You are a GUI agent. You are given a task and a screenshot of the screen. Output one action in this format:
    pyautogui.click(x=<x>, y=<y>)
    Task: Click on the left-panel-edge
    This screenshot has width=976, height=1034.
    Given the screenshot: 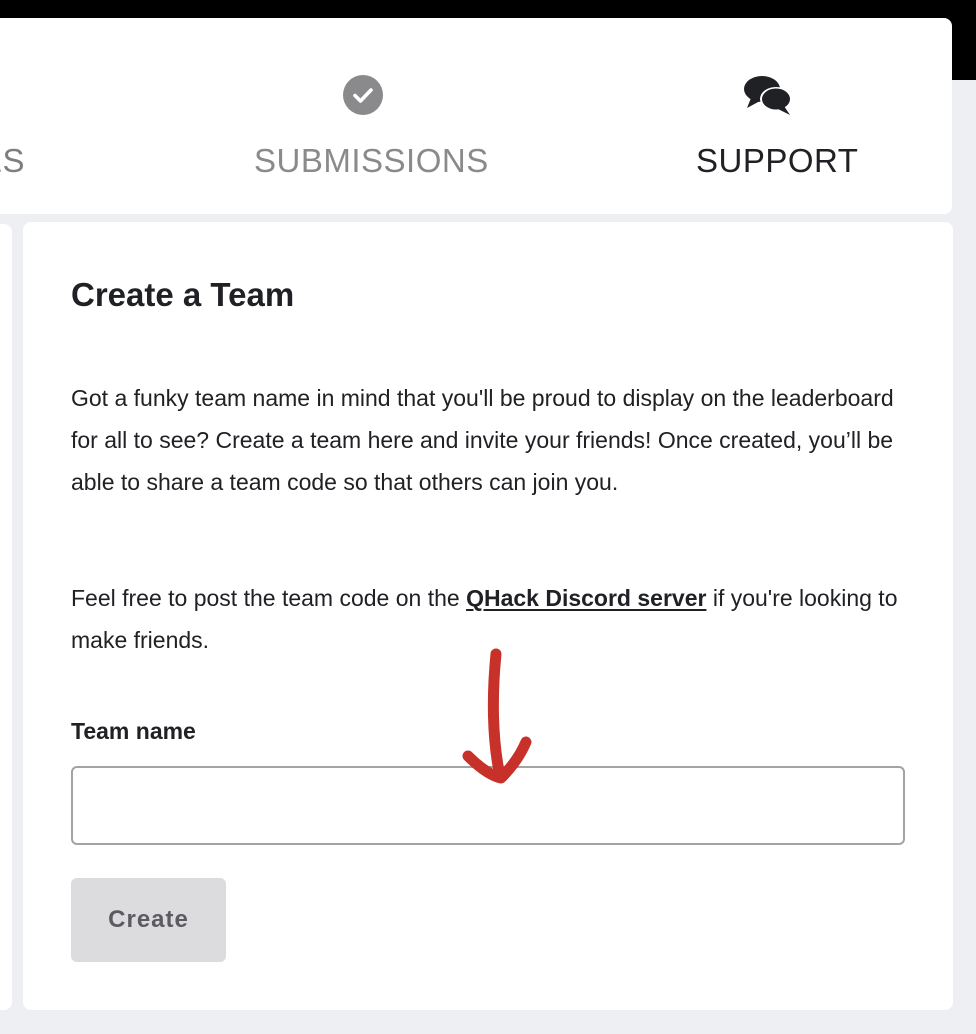 What is the action you would take?
    pyautogui.click(x=6, y=617)
    